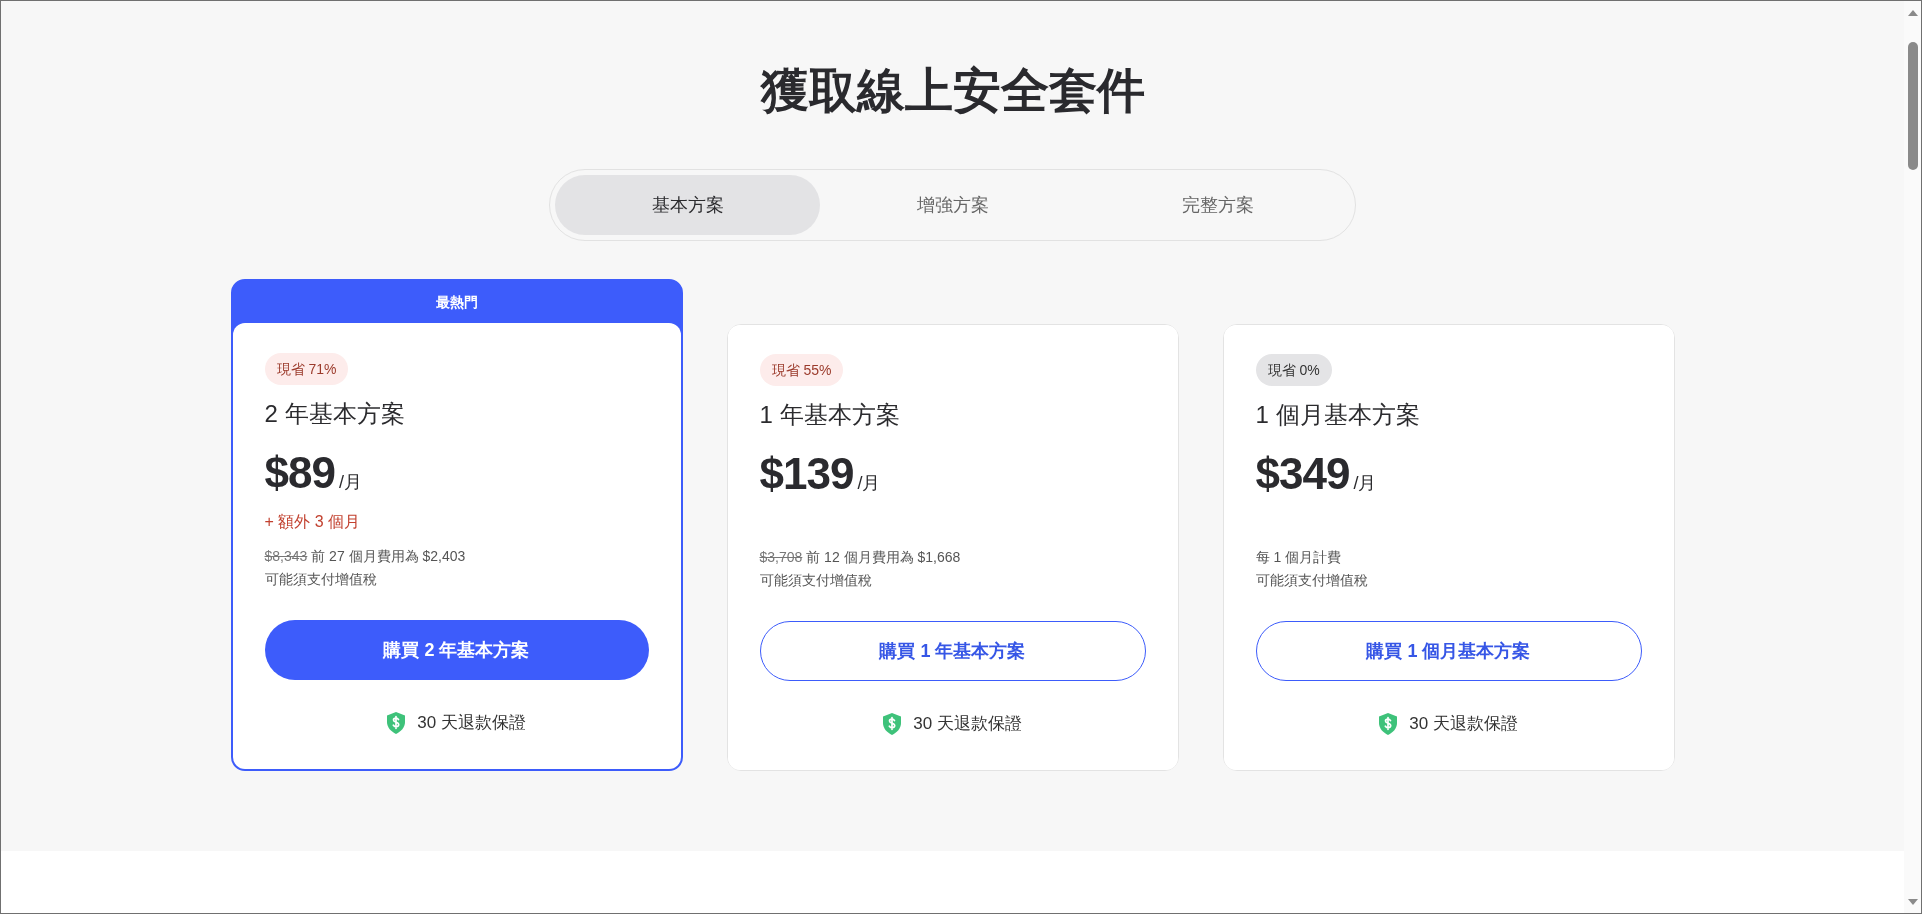 This screenshot has width=1922, height=914. Describe the element at coordinates (1337, 415) in the screenshot. I see `plan-name: 1 個月基本方案` at that location.